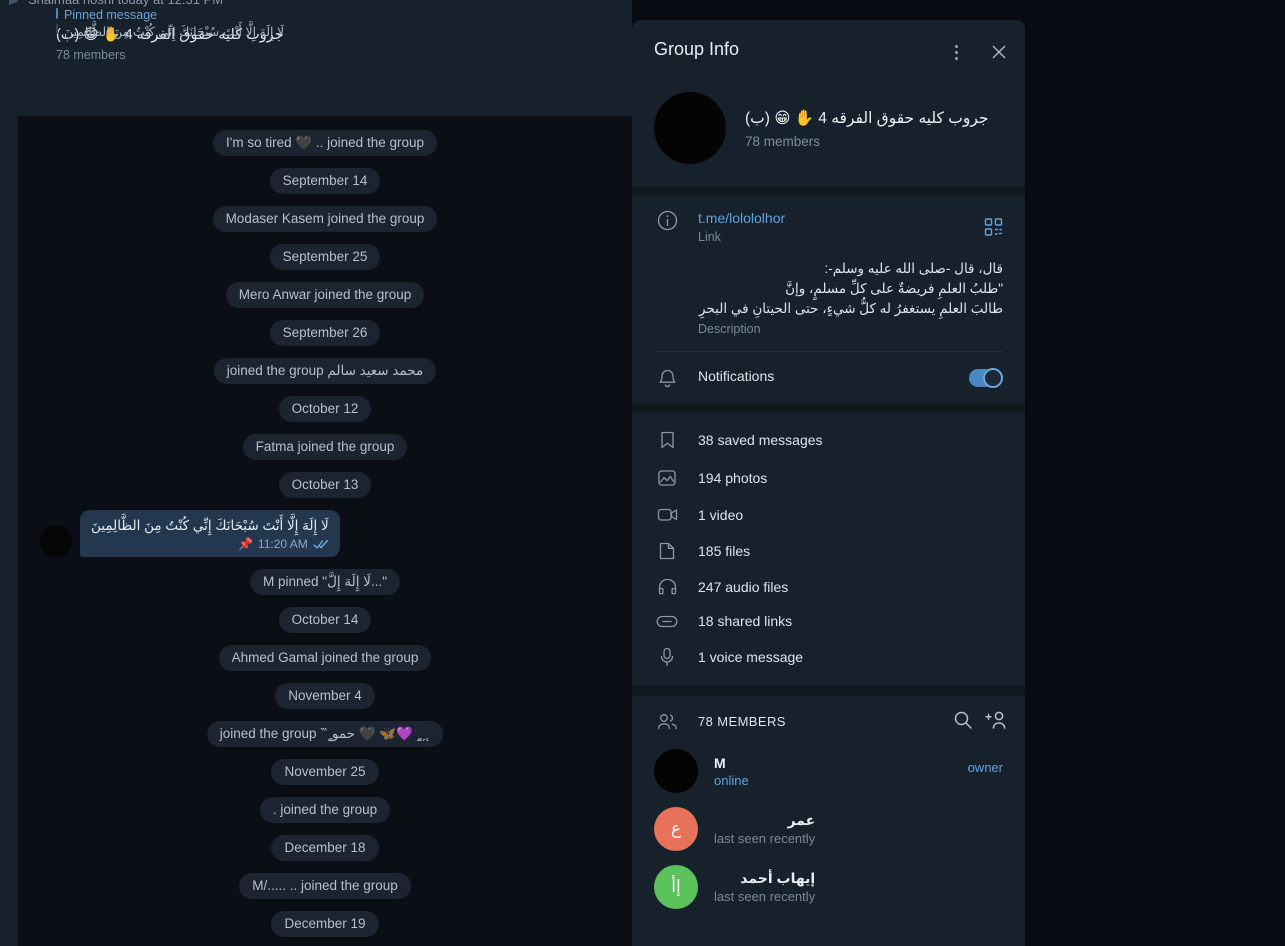 The image size is (1285, 946). What do you see at coordinates (125, 3) in the screenshot?
I see `previous-message-author: Shaimaa noshi today at 12:31 PM` at bounding box center [125, 3].